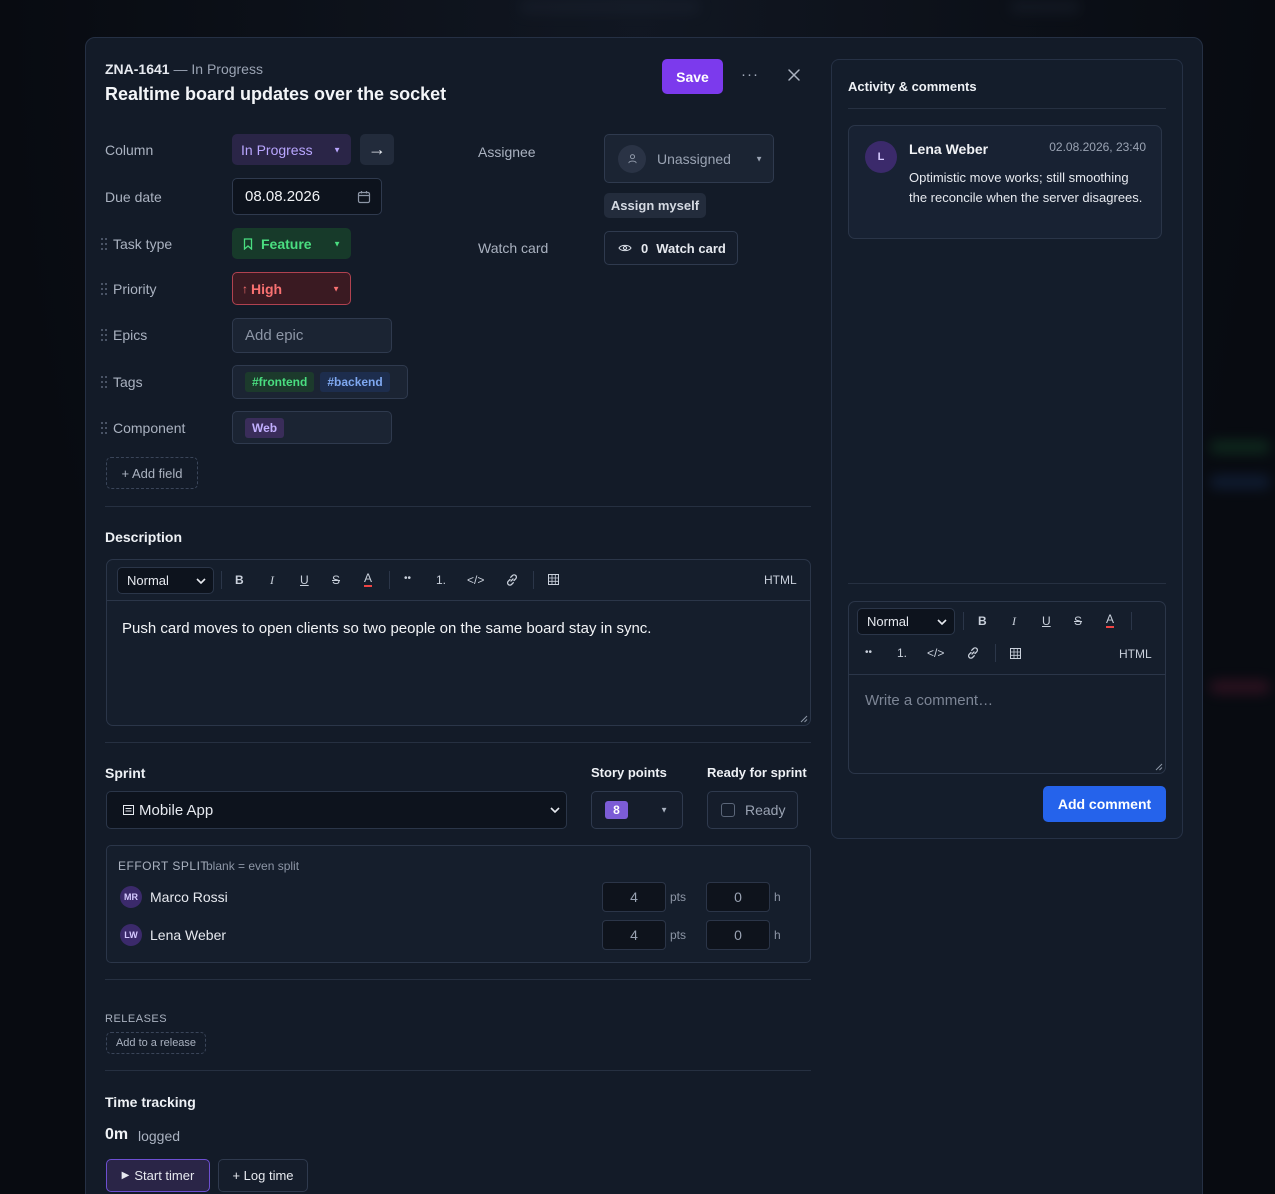 Image resolution: width=1275 pixels, height=1194 pixels. What do you see at coordinates (275, 94) in the screenshot?
I see `task-title: Realtime board updates over the socket` at bounding box center [275, 94].